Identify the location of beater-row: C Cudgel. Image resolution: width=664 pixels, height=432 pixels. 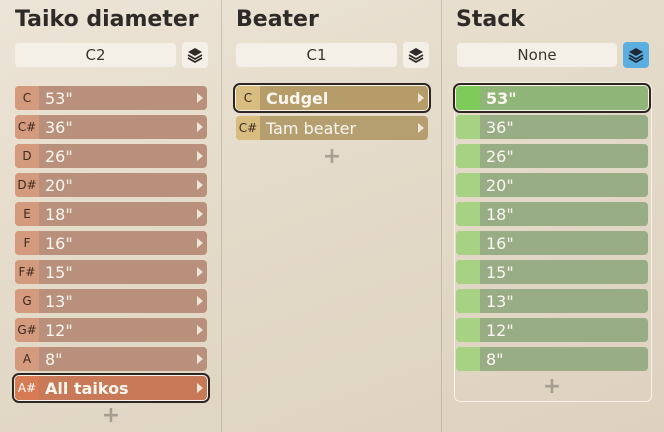
(332, 98).